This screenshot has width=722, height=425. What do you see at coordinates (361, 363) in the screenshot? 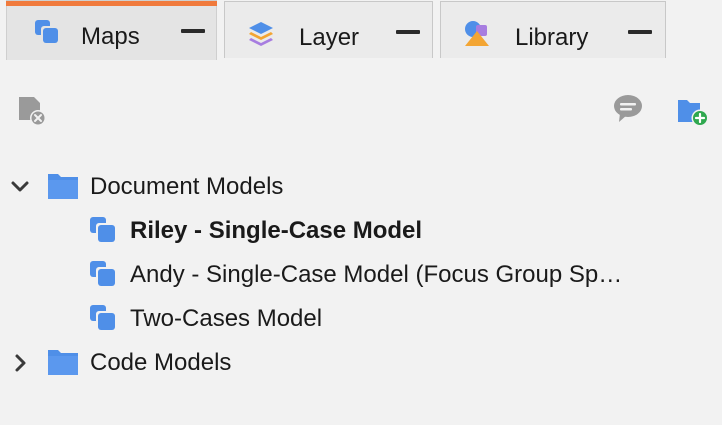
I see `tree-group-code-models: Code Models` at bounding box center [361, 363].